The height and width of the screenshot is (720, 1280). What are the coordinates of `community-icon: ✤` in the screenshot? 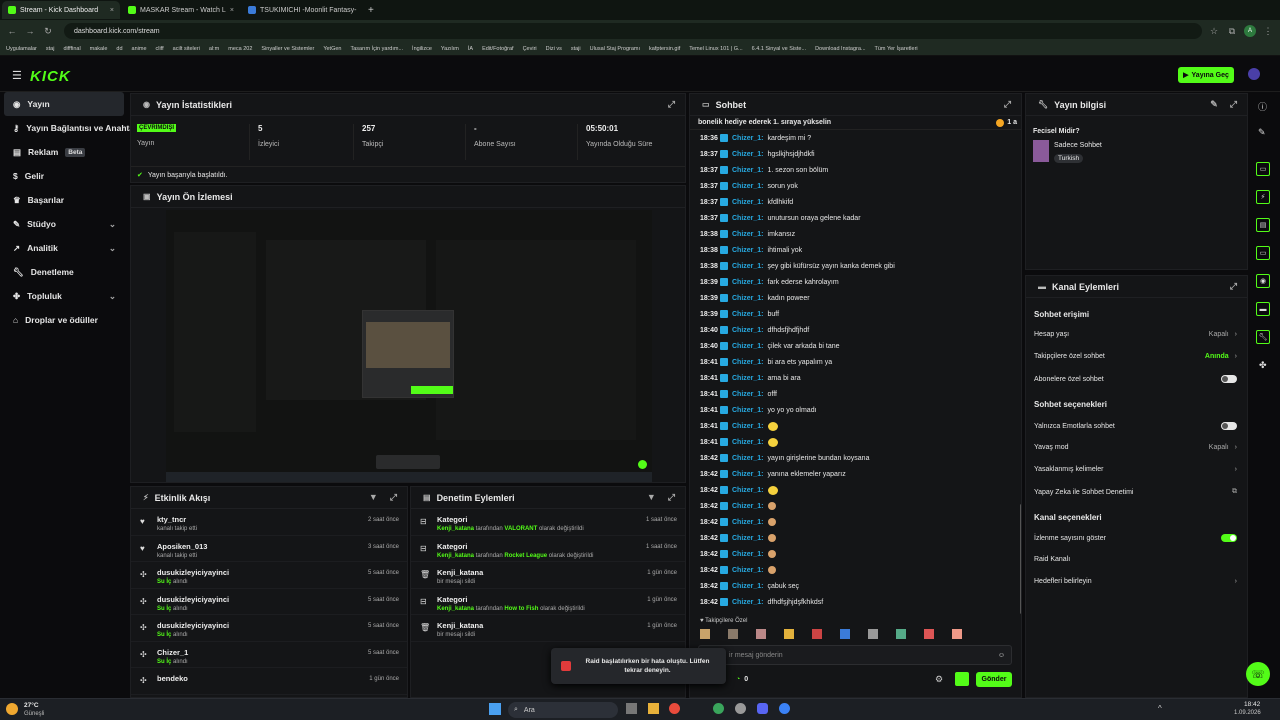 It's located at (1263, 365).